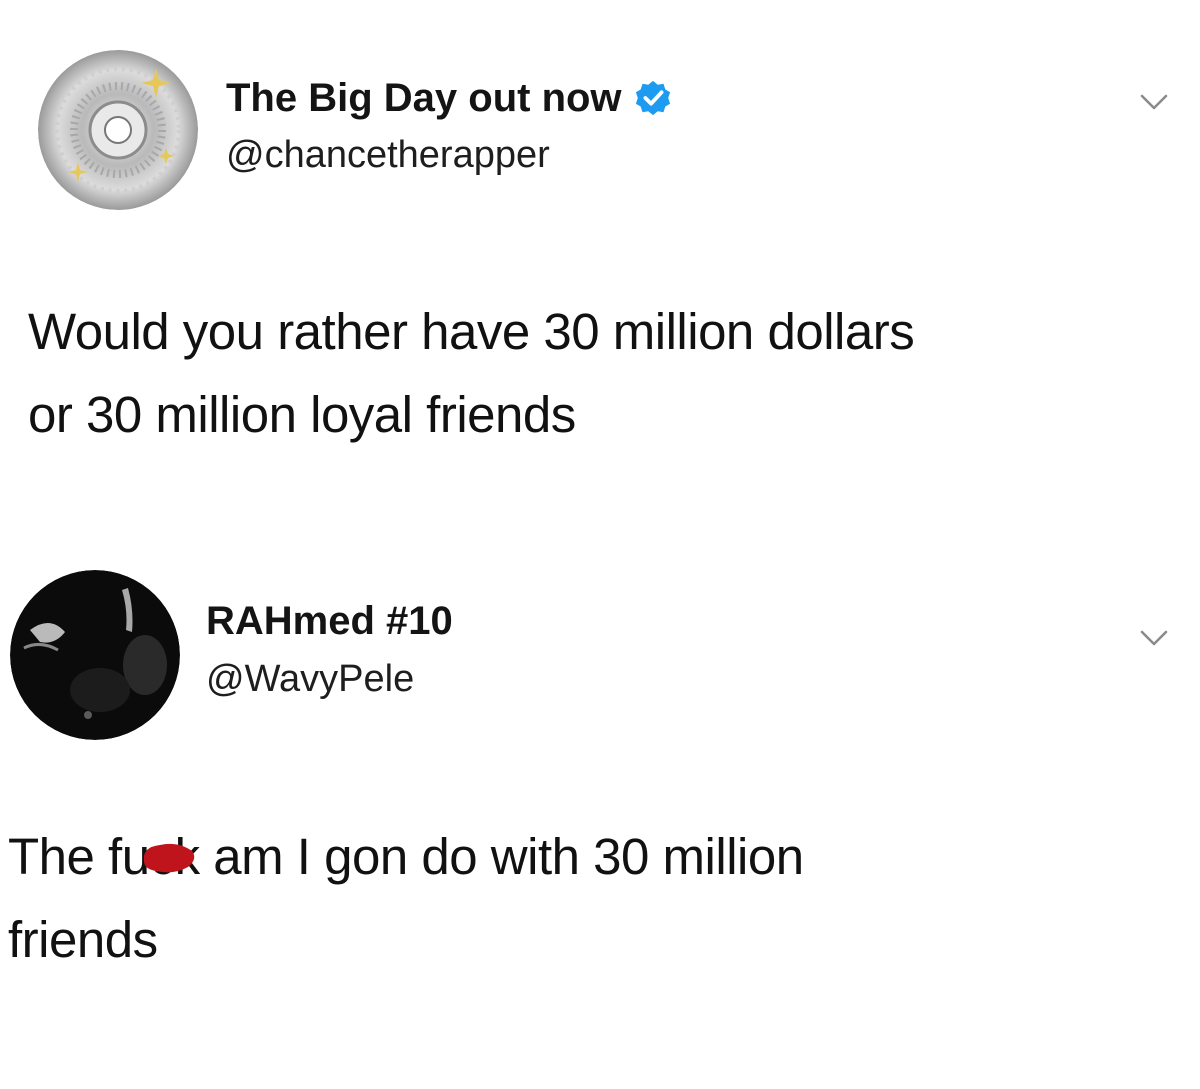  Describe the element at coordinates (95, 655) in the screenshot. I see `dark-photo-avatar-icon` at that location.